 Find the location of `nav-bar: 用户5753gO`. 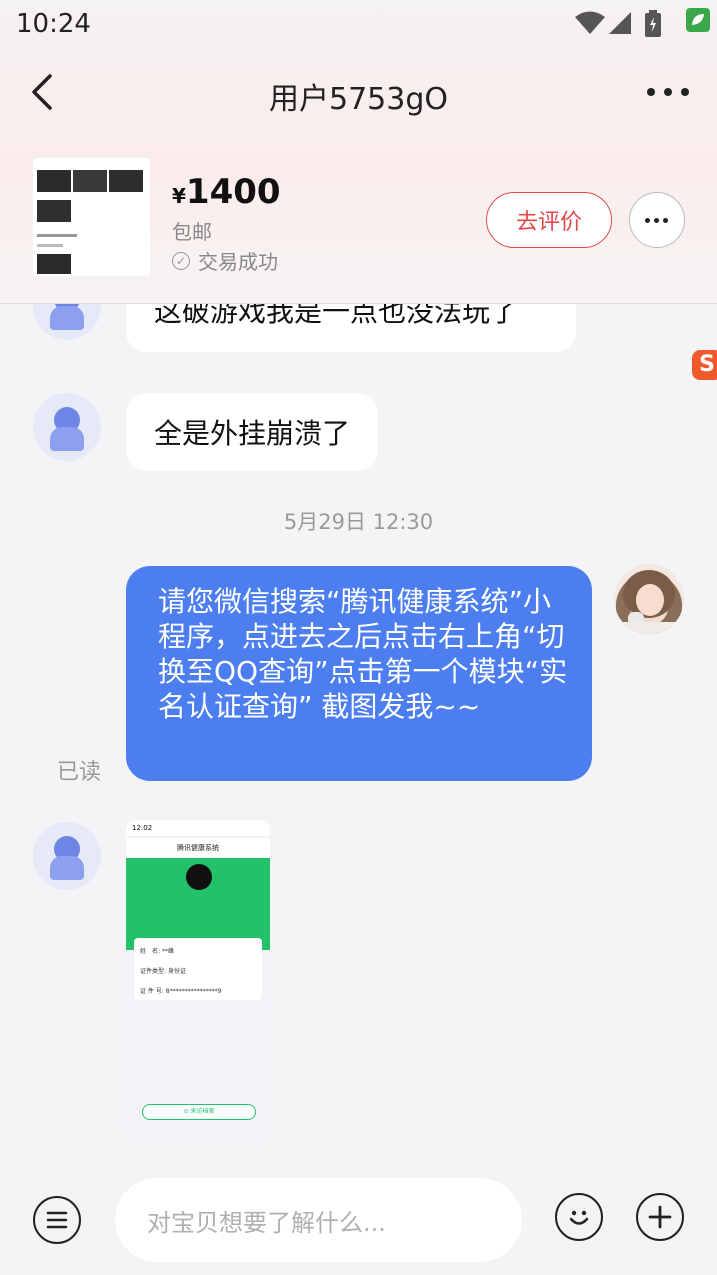

nav-bar: 用户5753gO is located at coordinates (358, 93).